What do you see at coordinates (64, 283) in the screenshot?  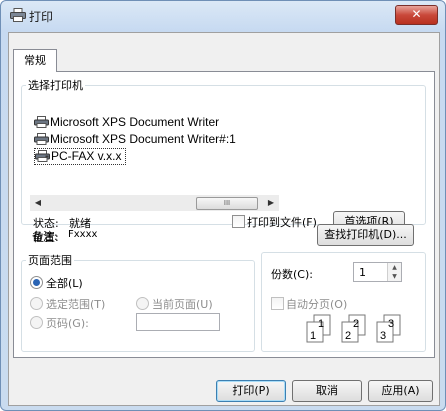 I see `radio-all-pages-label: 全部(L)` at bounding box center [64, 283].